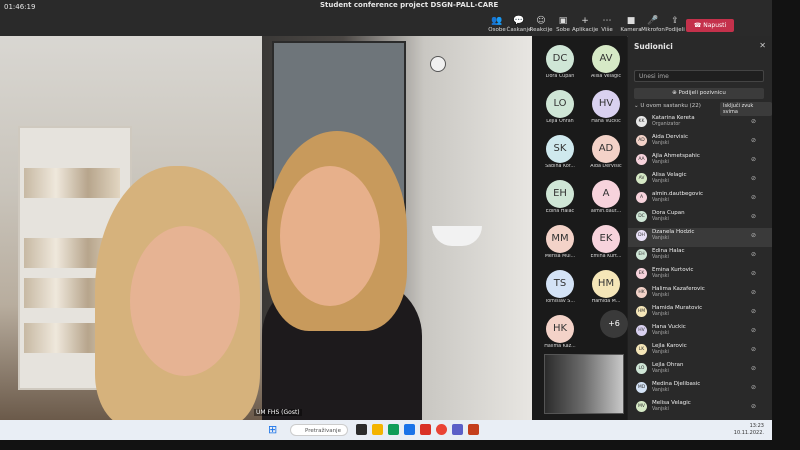 This screenshot has width=800, height=450. What do you see at coordinates (278, 412) in the screenshot?
I see `video-name-label: UM FHS (Gost)` at bounding box center [278, 412].